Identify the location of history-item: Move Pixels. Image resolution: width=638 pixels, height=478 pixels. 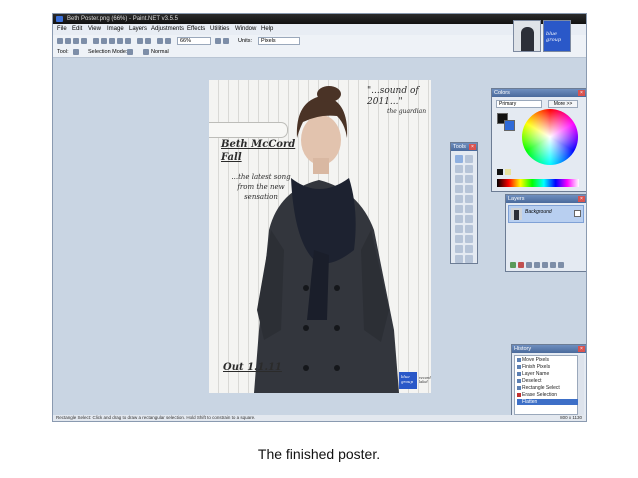
(533, 360).